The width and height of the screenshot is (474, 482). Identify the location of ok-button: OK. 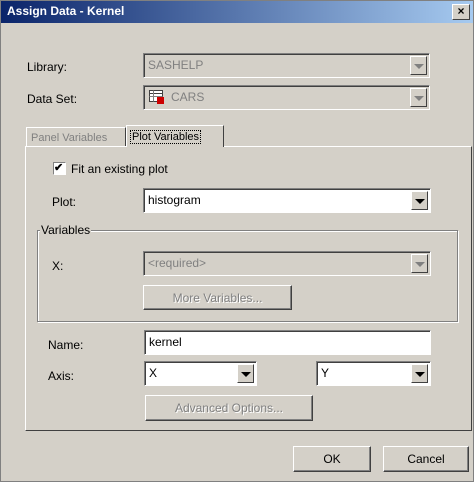
(332, 459).